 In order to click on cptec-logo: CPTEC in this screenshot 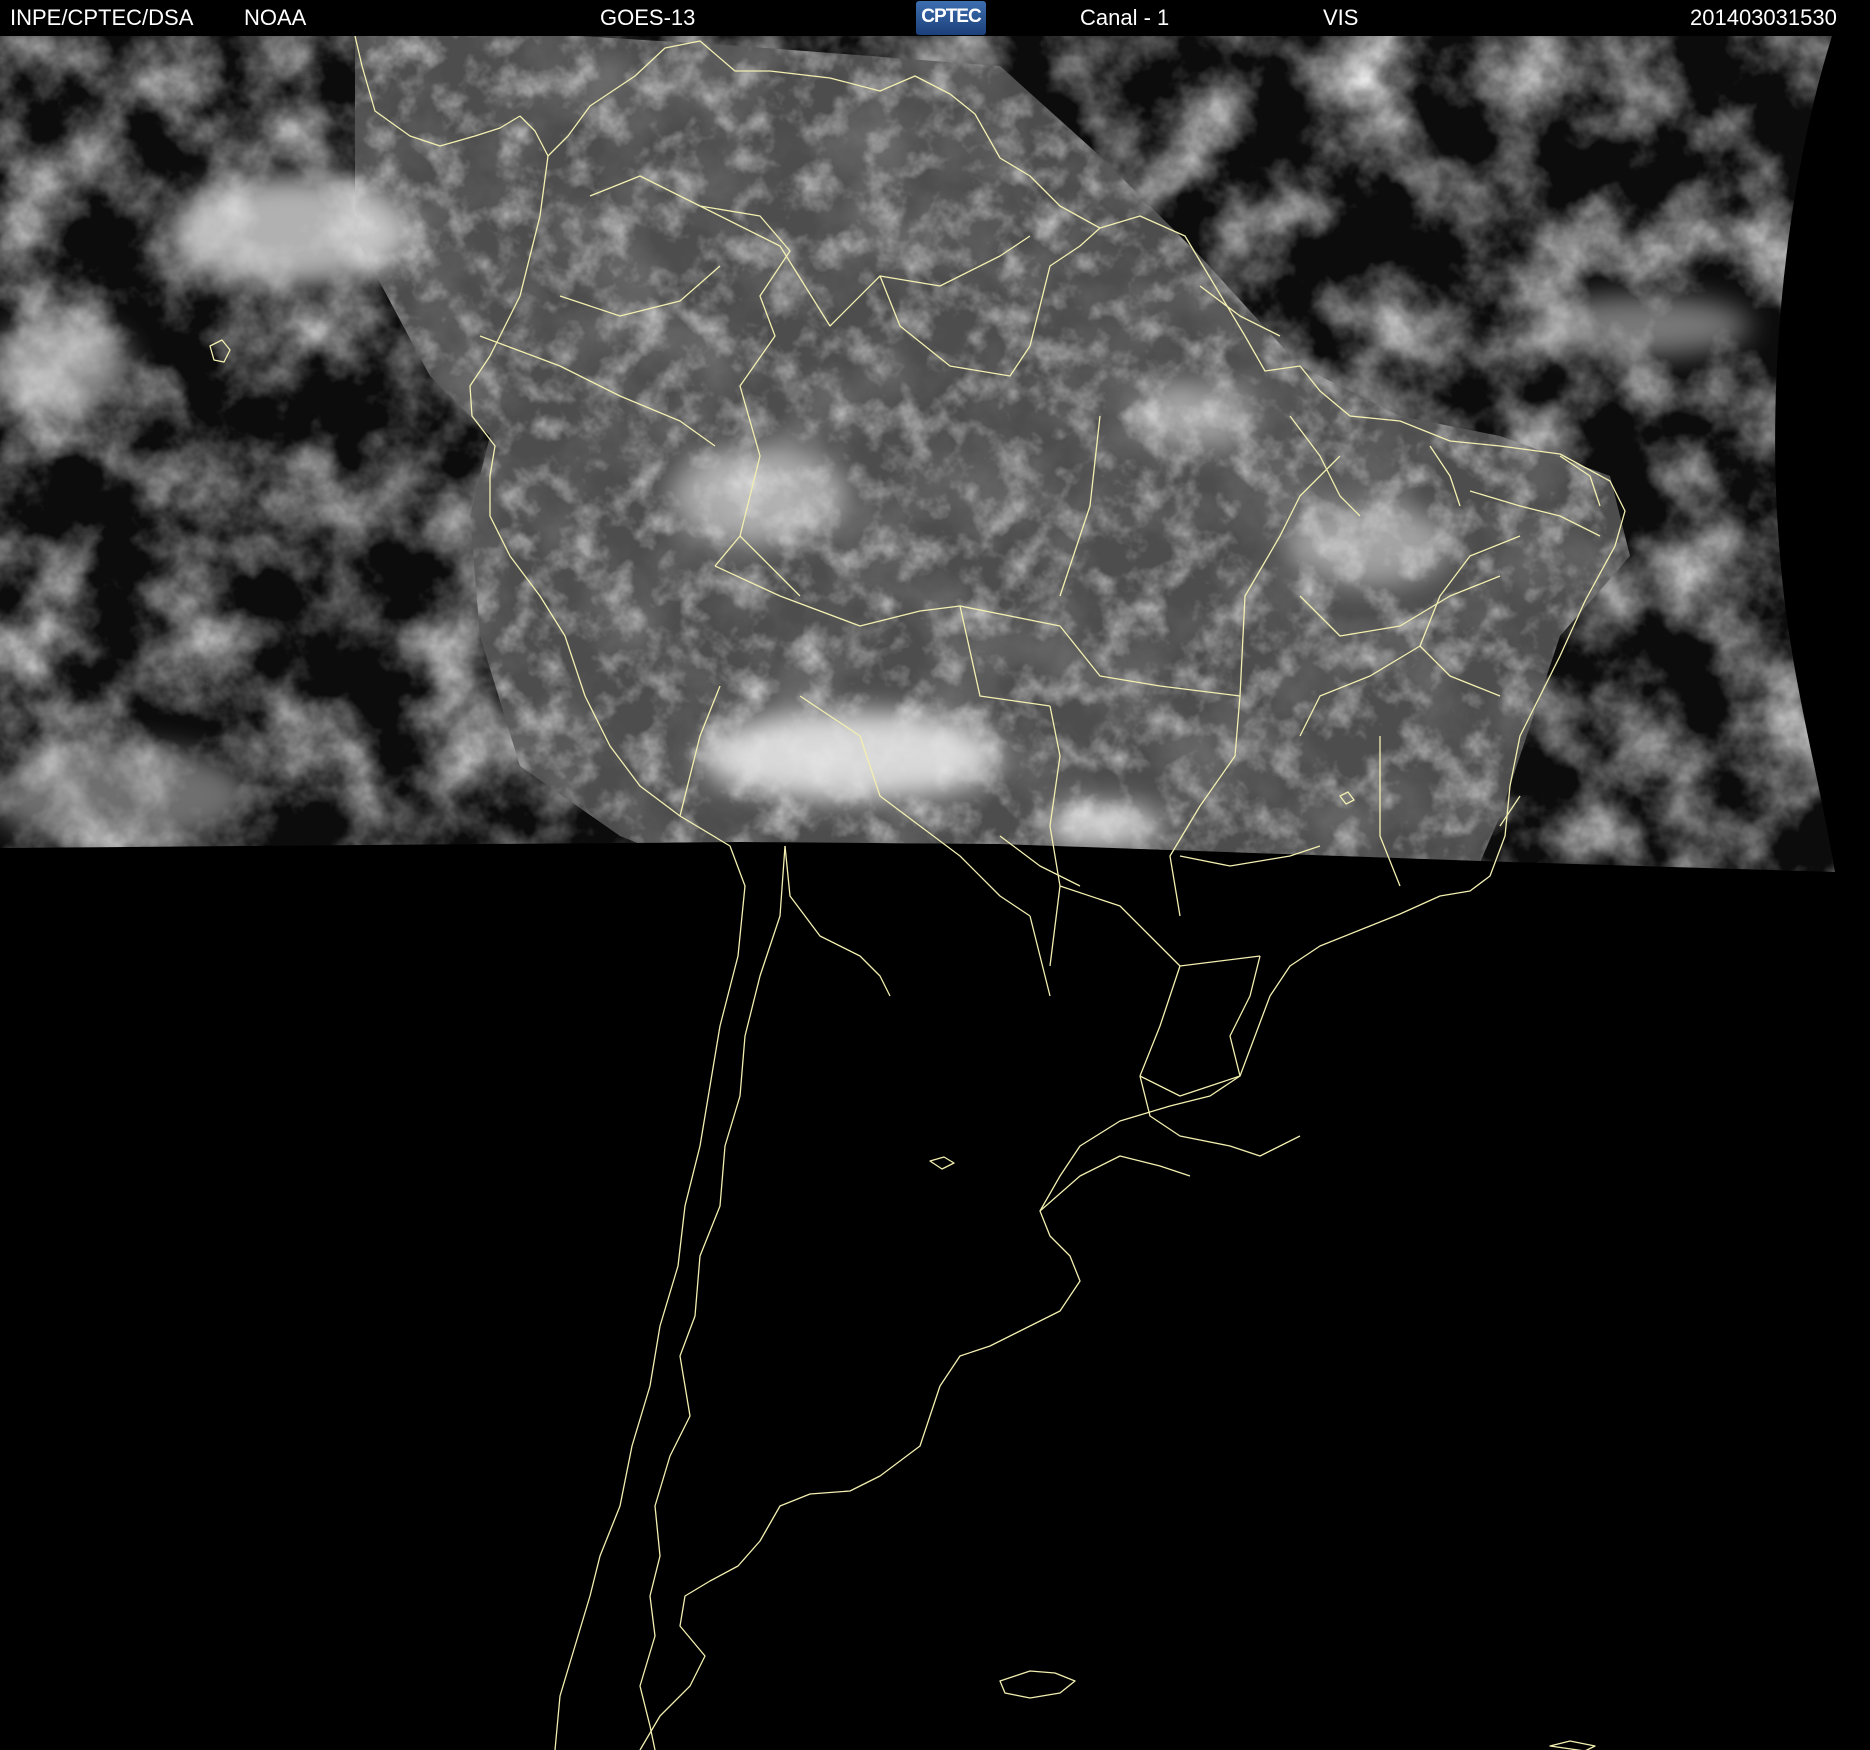, I will do `click(951, 18)`.